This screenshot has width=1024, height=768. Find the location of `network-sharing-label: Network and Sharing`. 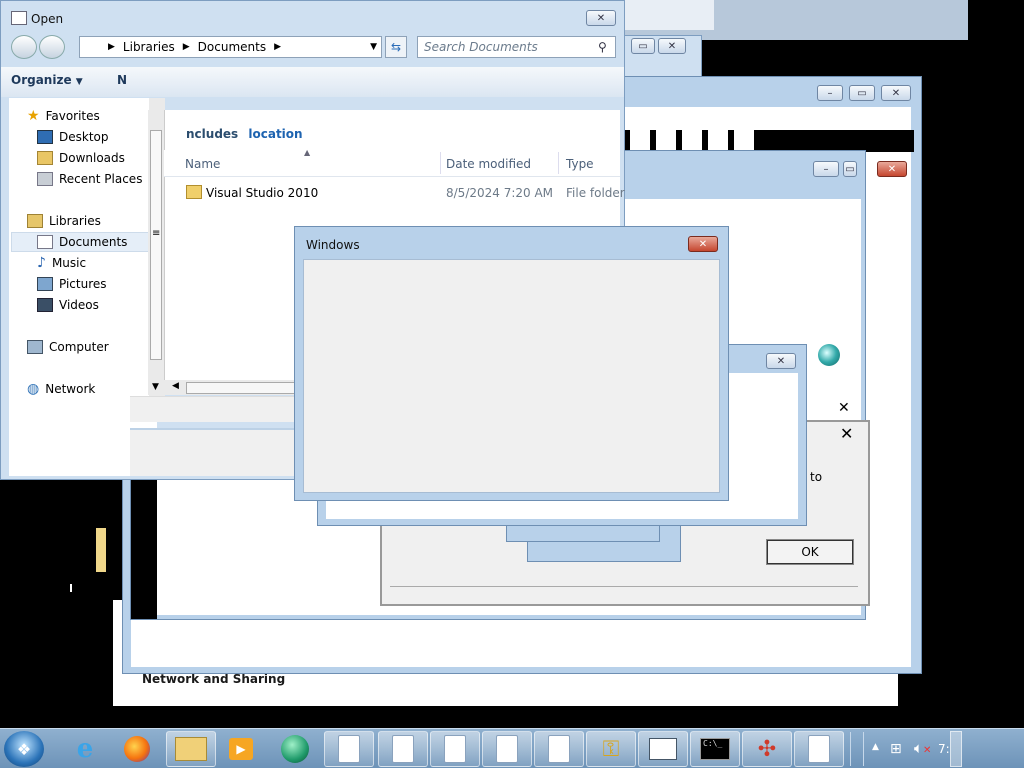

network-sharing-label: Network and Sharing is located at coordinates (213, 679).